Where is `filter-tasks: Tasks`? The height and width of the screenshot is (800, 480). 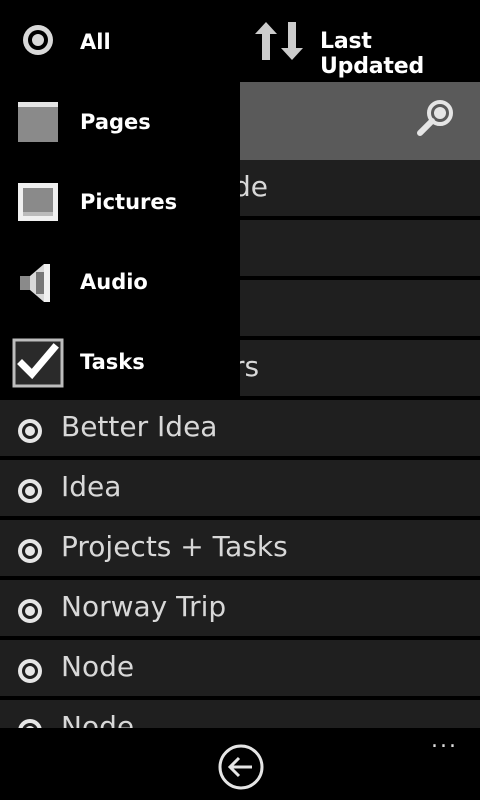
filter-tasks: Tasks is located at coordinates (120, 362).